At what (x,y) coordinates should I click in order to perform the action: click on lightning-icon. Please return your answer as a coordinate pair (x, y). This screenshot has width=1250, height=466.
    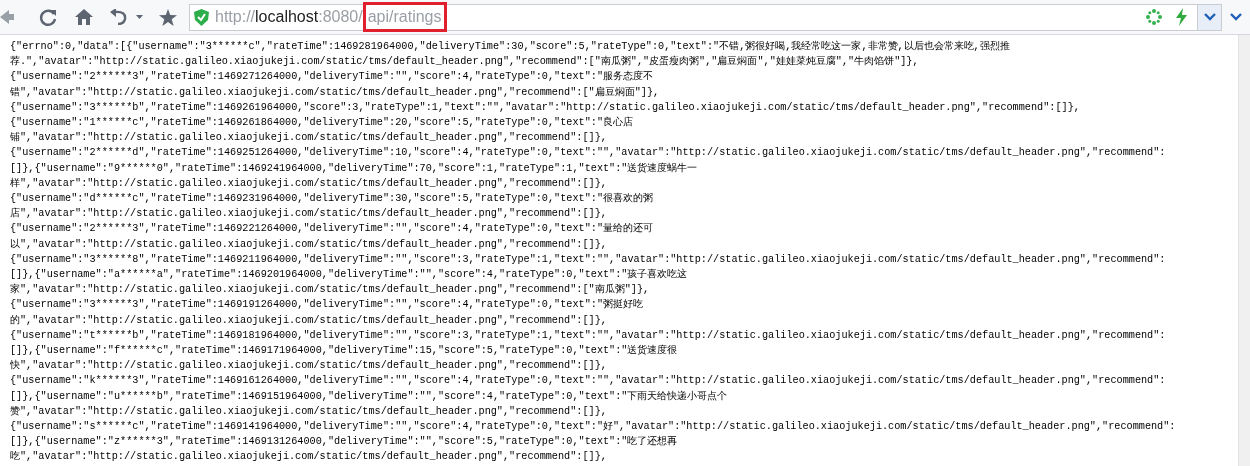
    Looking at the image, I should click on (1181, 17).